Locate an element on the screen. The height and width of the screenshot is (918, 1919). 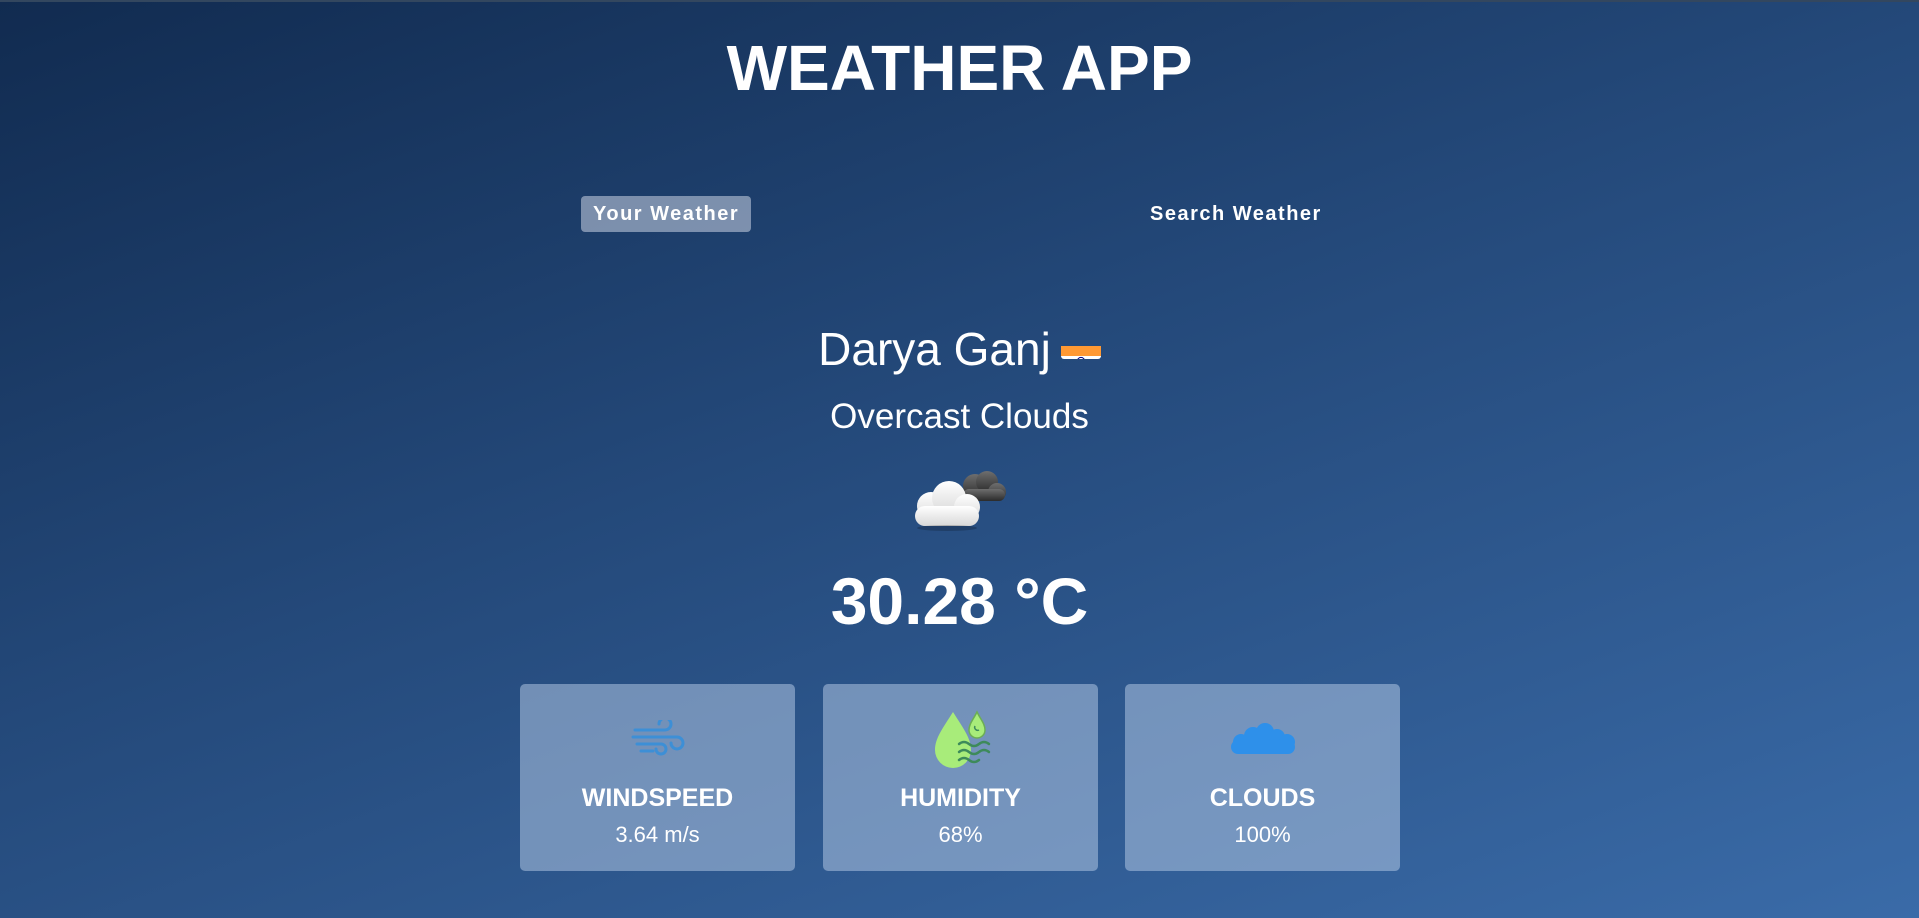
city-row: Darya Ganj is located at coordinates (959, 349).